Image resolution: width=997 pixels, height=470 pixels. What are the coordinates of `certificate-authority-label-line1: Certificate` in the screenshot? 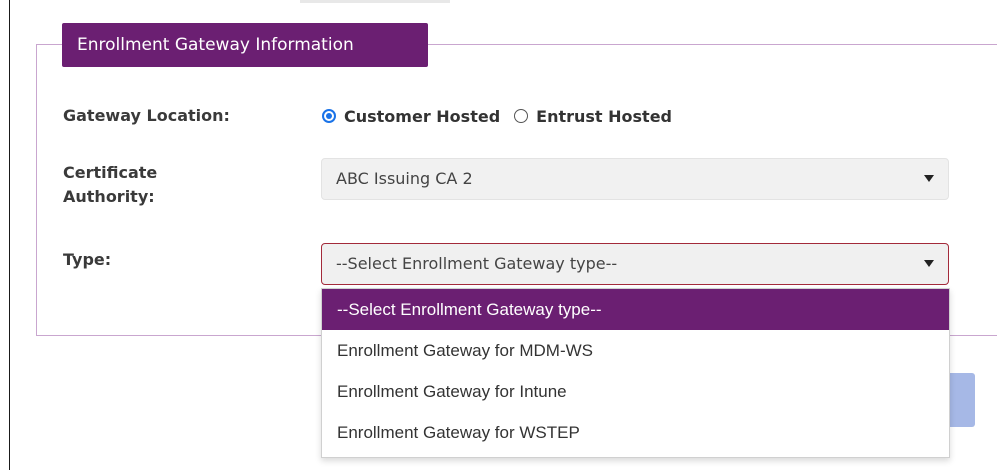 It's located at (110, 172).